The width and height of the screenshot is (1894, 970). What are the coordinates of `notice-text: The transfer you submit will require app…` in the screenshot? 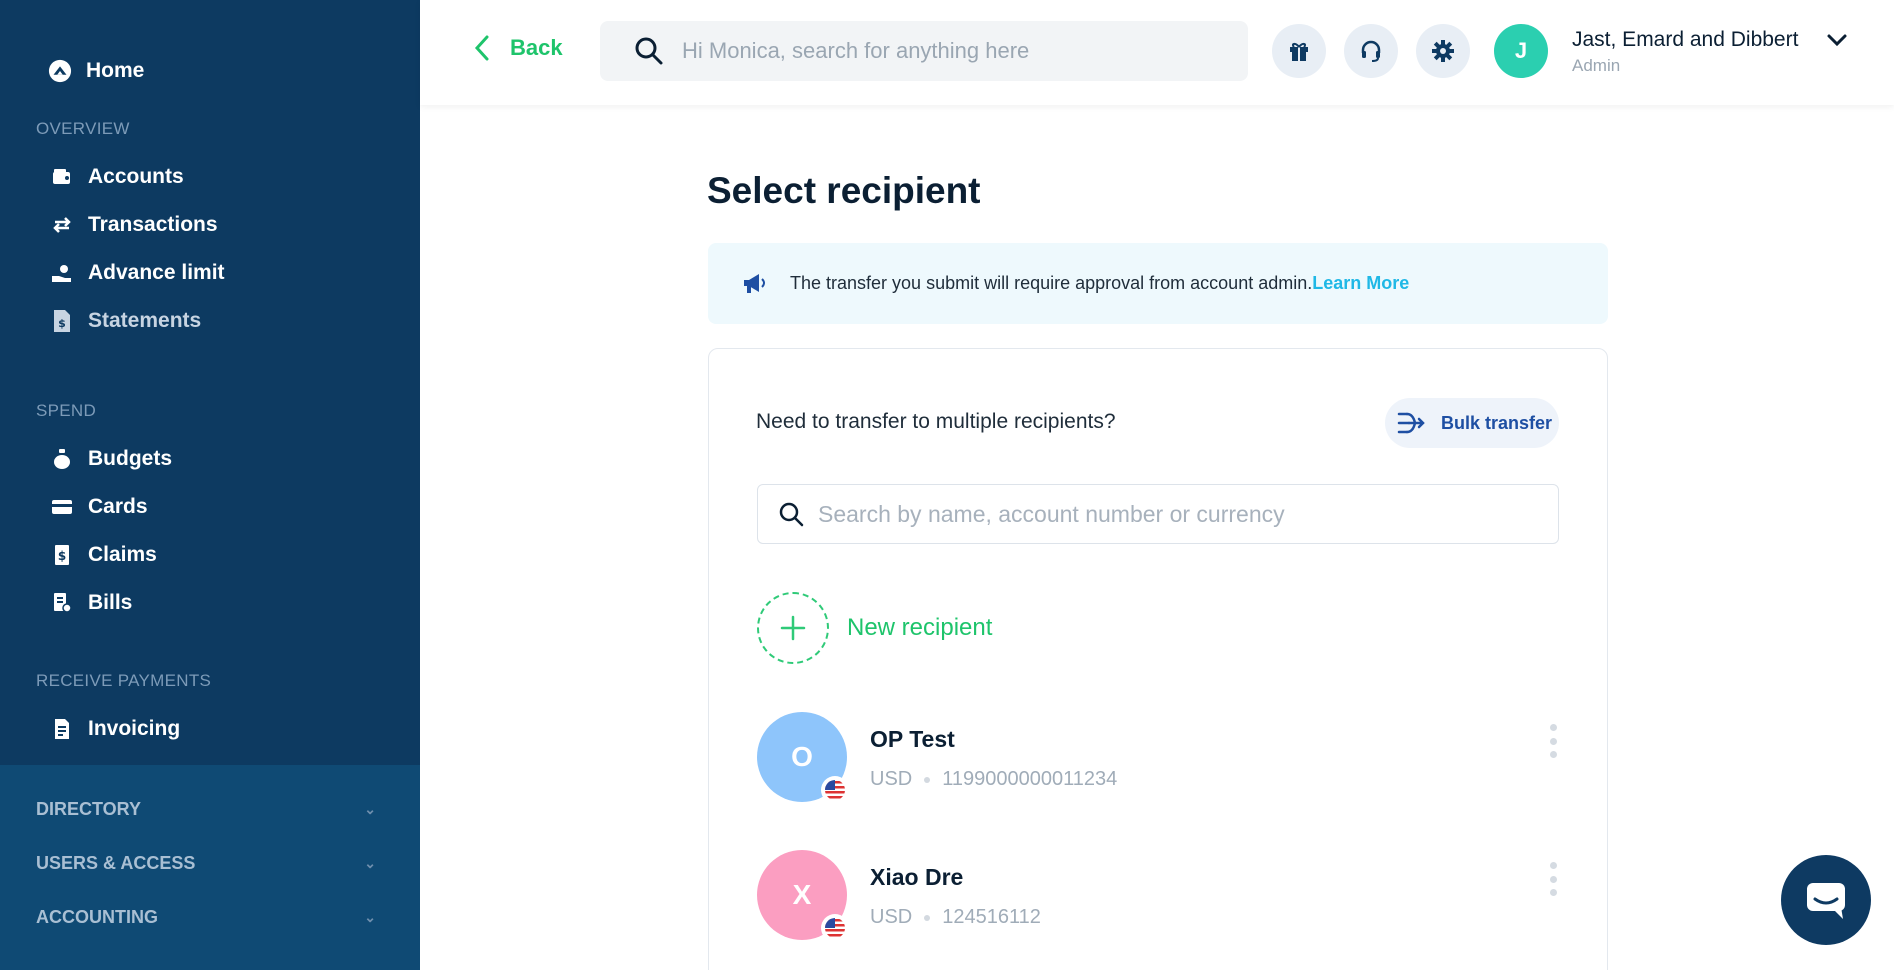 It's located at (1051, 283).